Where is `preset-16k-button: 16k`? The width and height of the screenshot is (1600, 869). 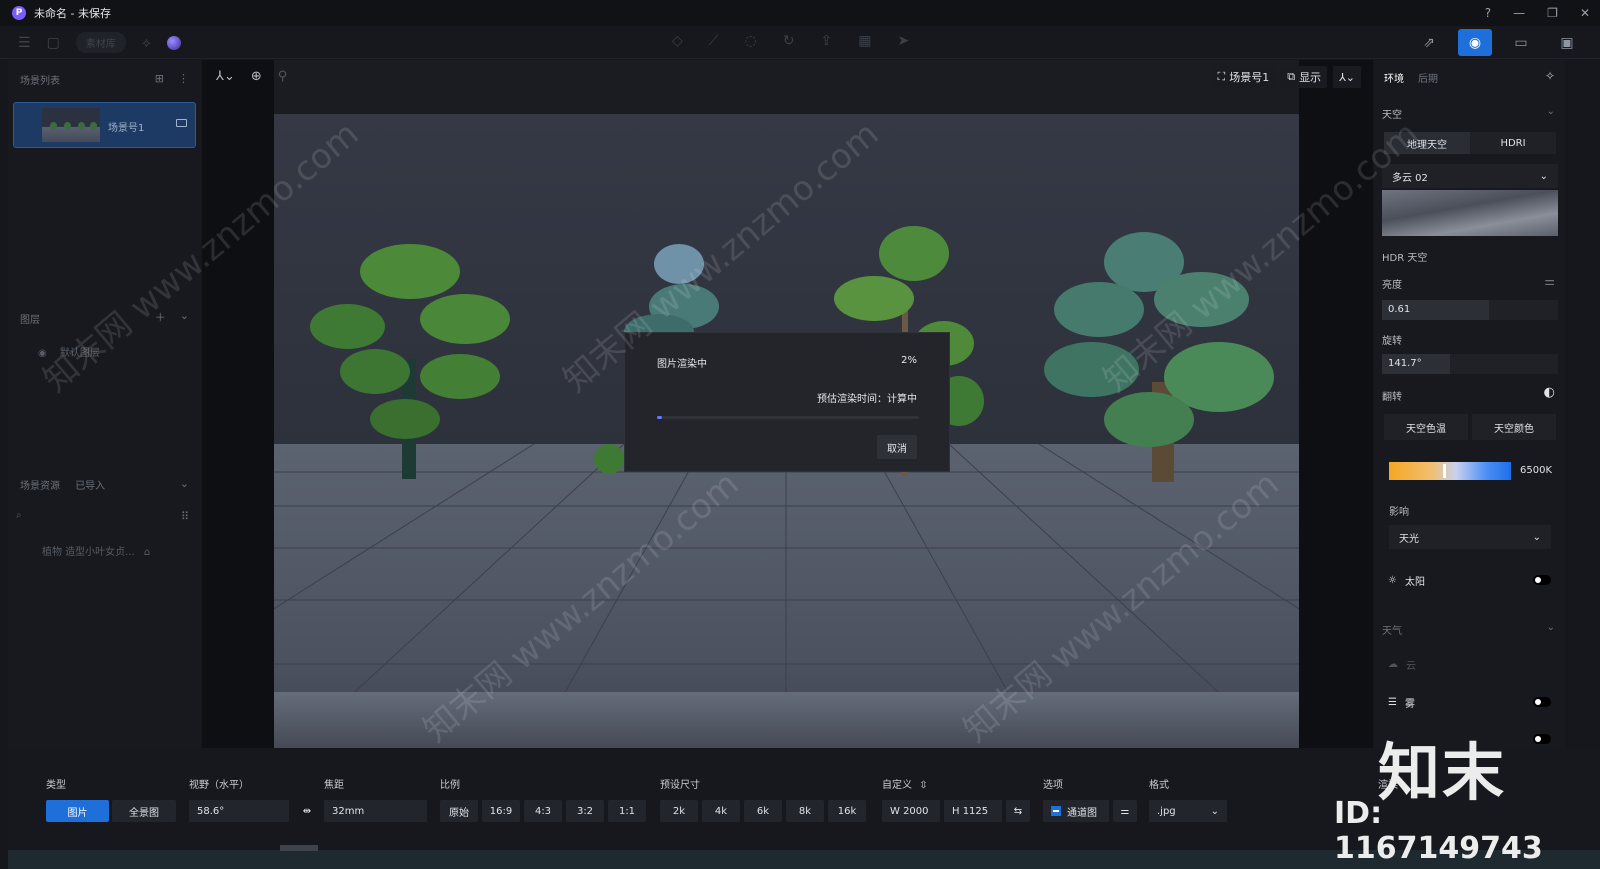
preset-16k-button: 16k is located at coordinates (847, 811).